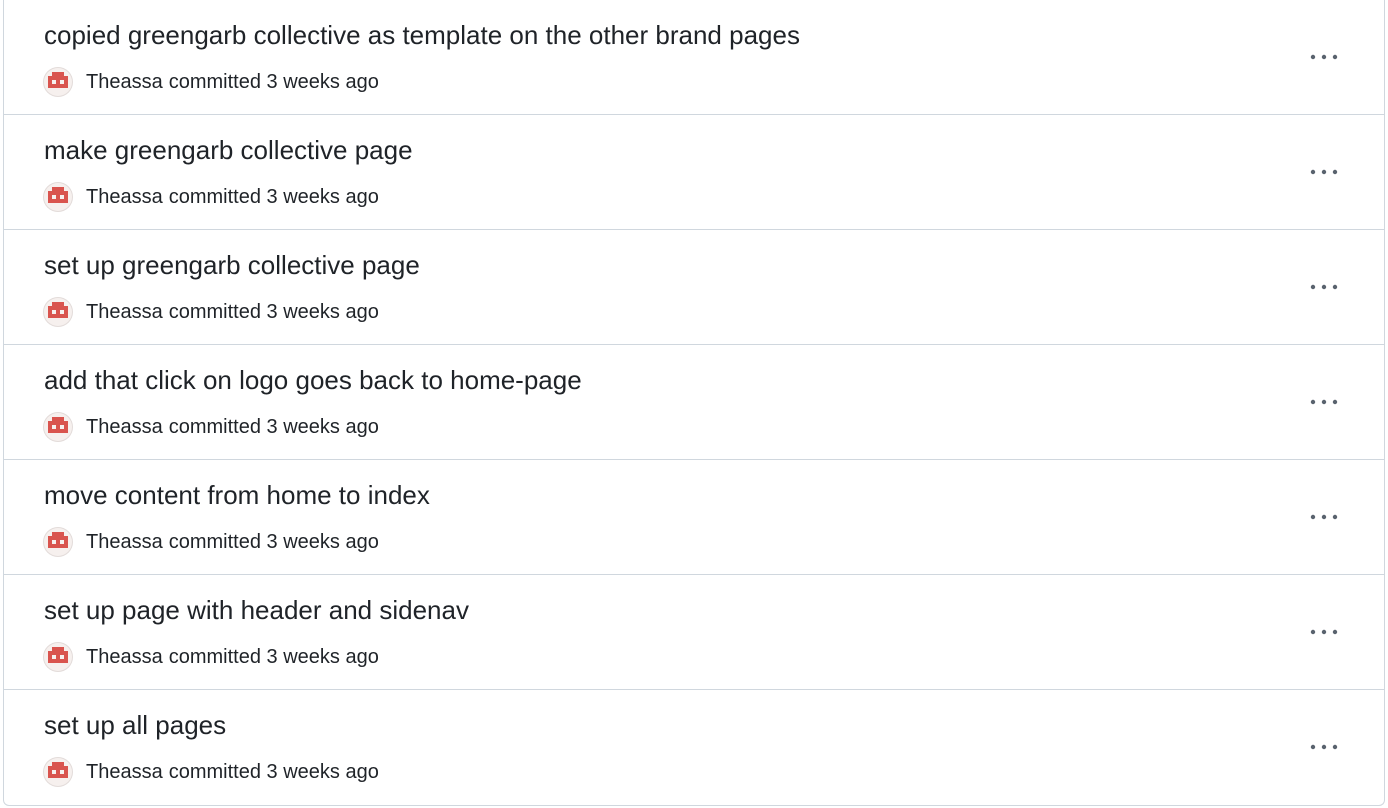  I want to click on commit-title-link: set up greengarb collective page, so click(232, 265).